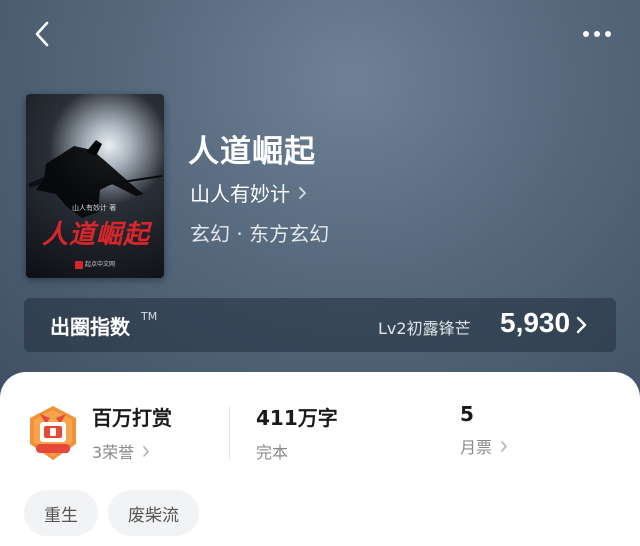 This screenshot has width=640, height=546. I want to click on monthly-ticket-link: 月票, so click(484, 446).